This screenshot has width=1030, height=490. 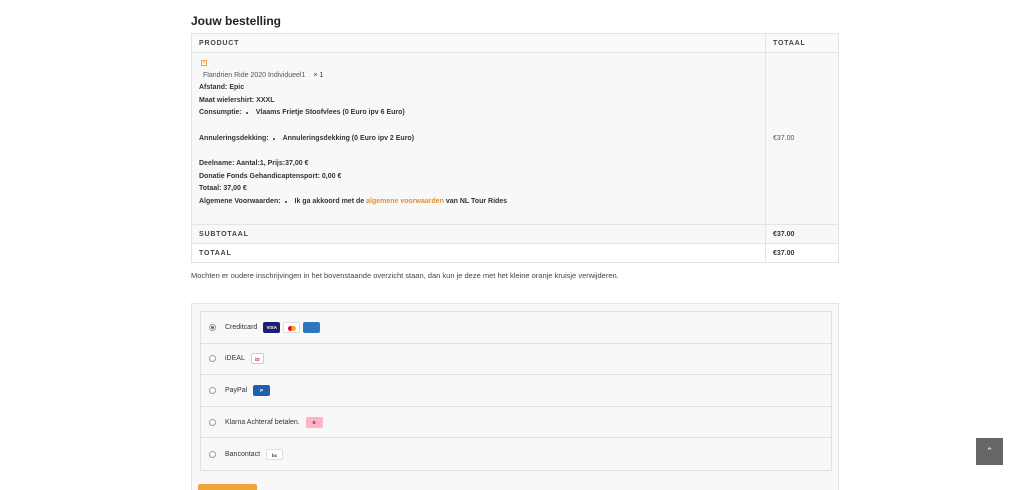 What do you see at coordinates (254, 75) in the screenshot?
I see `product-name: Flandrien Ride 2020 Individueel1` at bounding box center [254, 75].